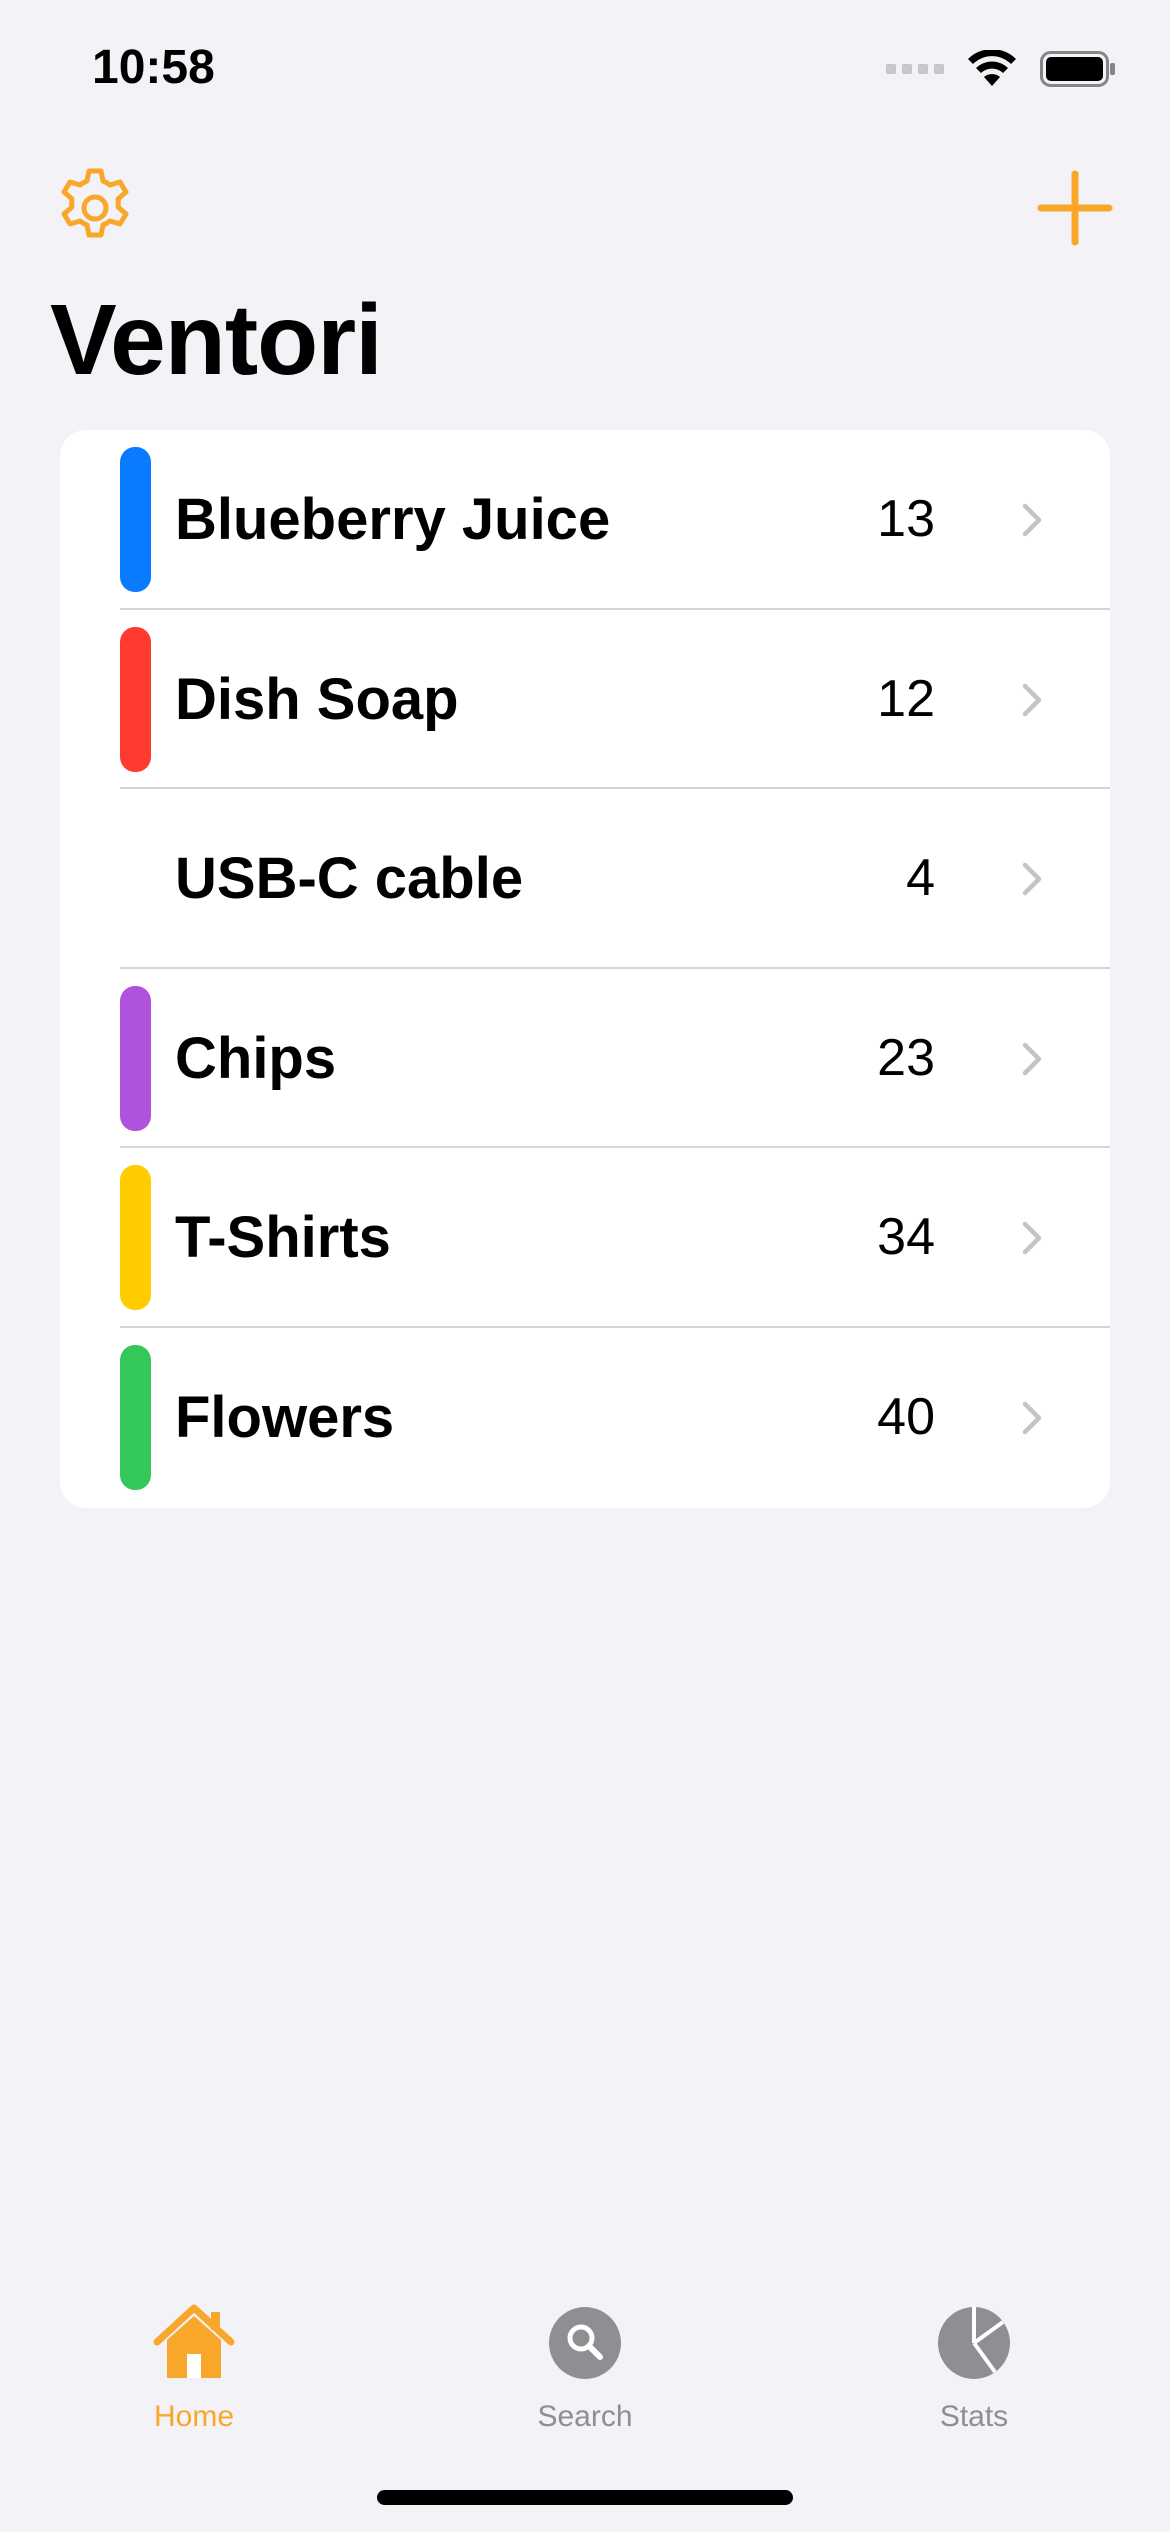  I want to click on tab-home: Home, so click(194, 2351).